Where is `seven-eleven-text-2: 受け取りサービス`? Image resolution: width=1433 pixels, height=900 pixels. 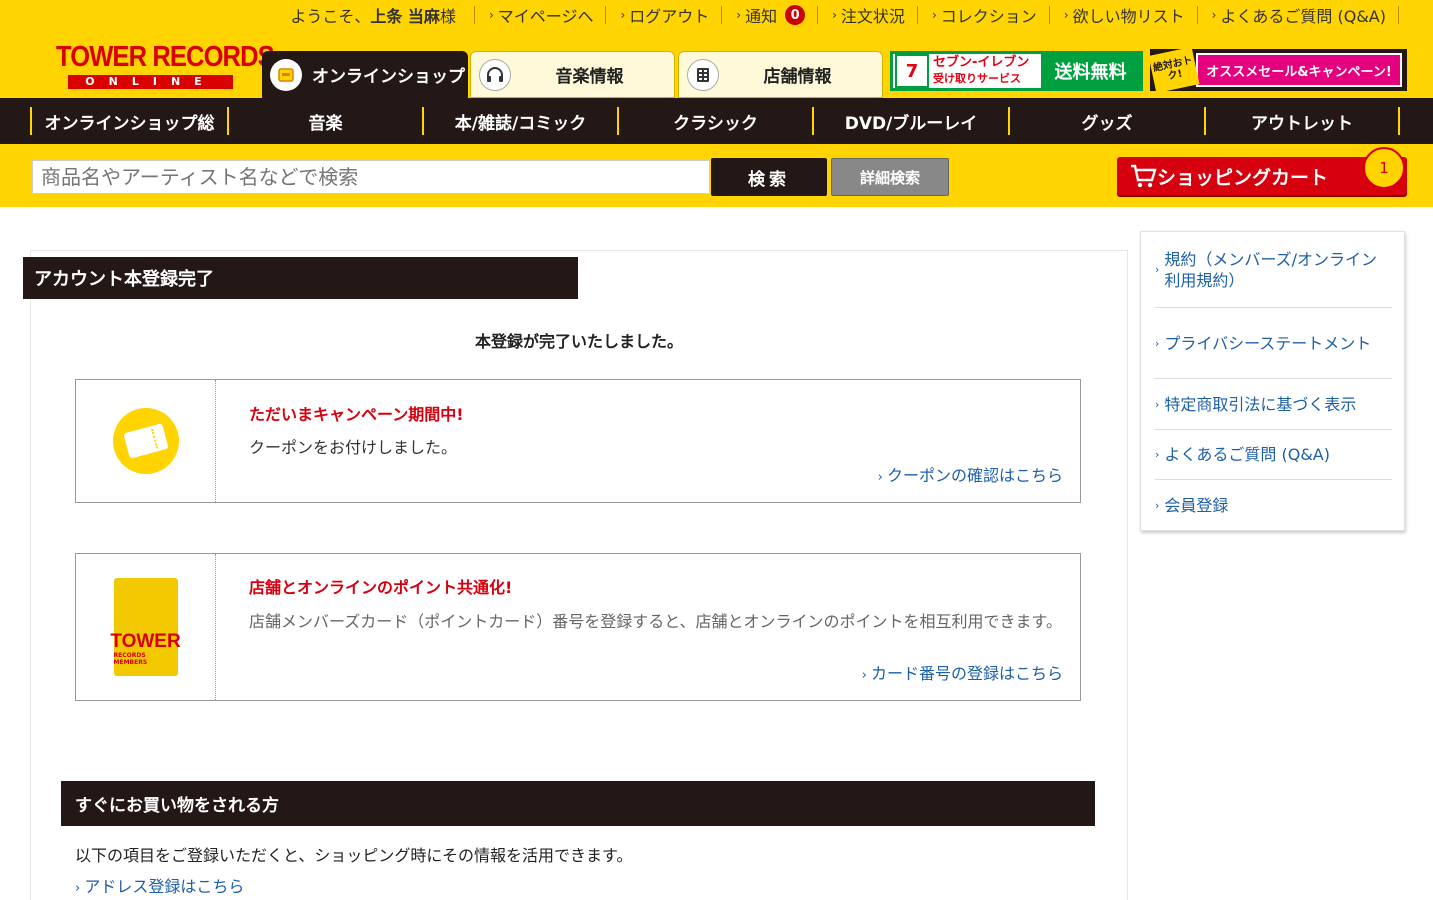 seven-eleven-text-2: 受け取りサービス is located at coordinates (977, 78).